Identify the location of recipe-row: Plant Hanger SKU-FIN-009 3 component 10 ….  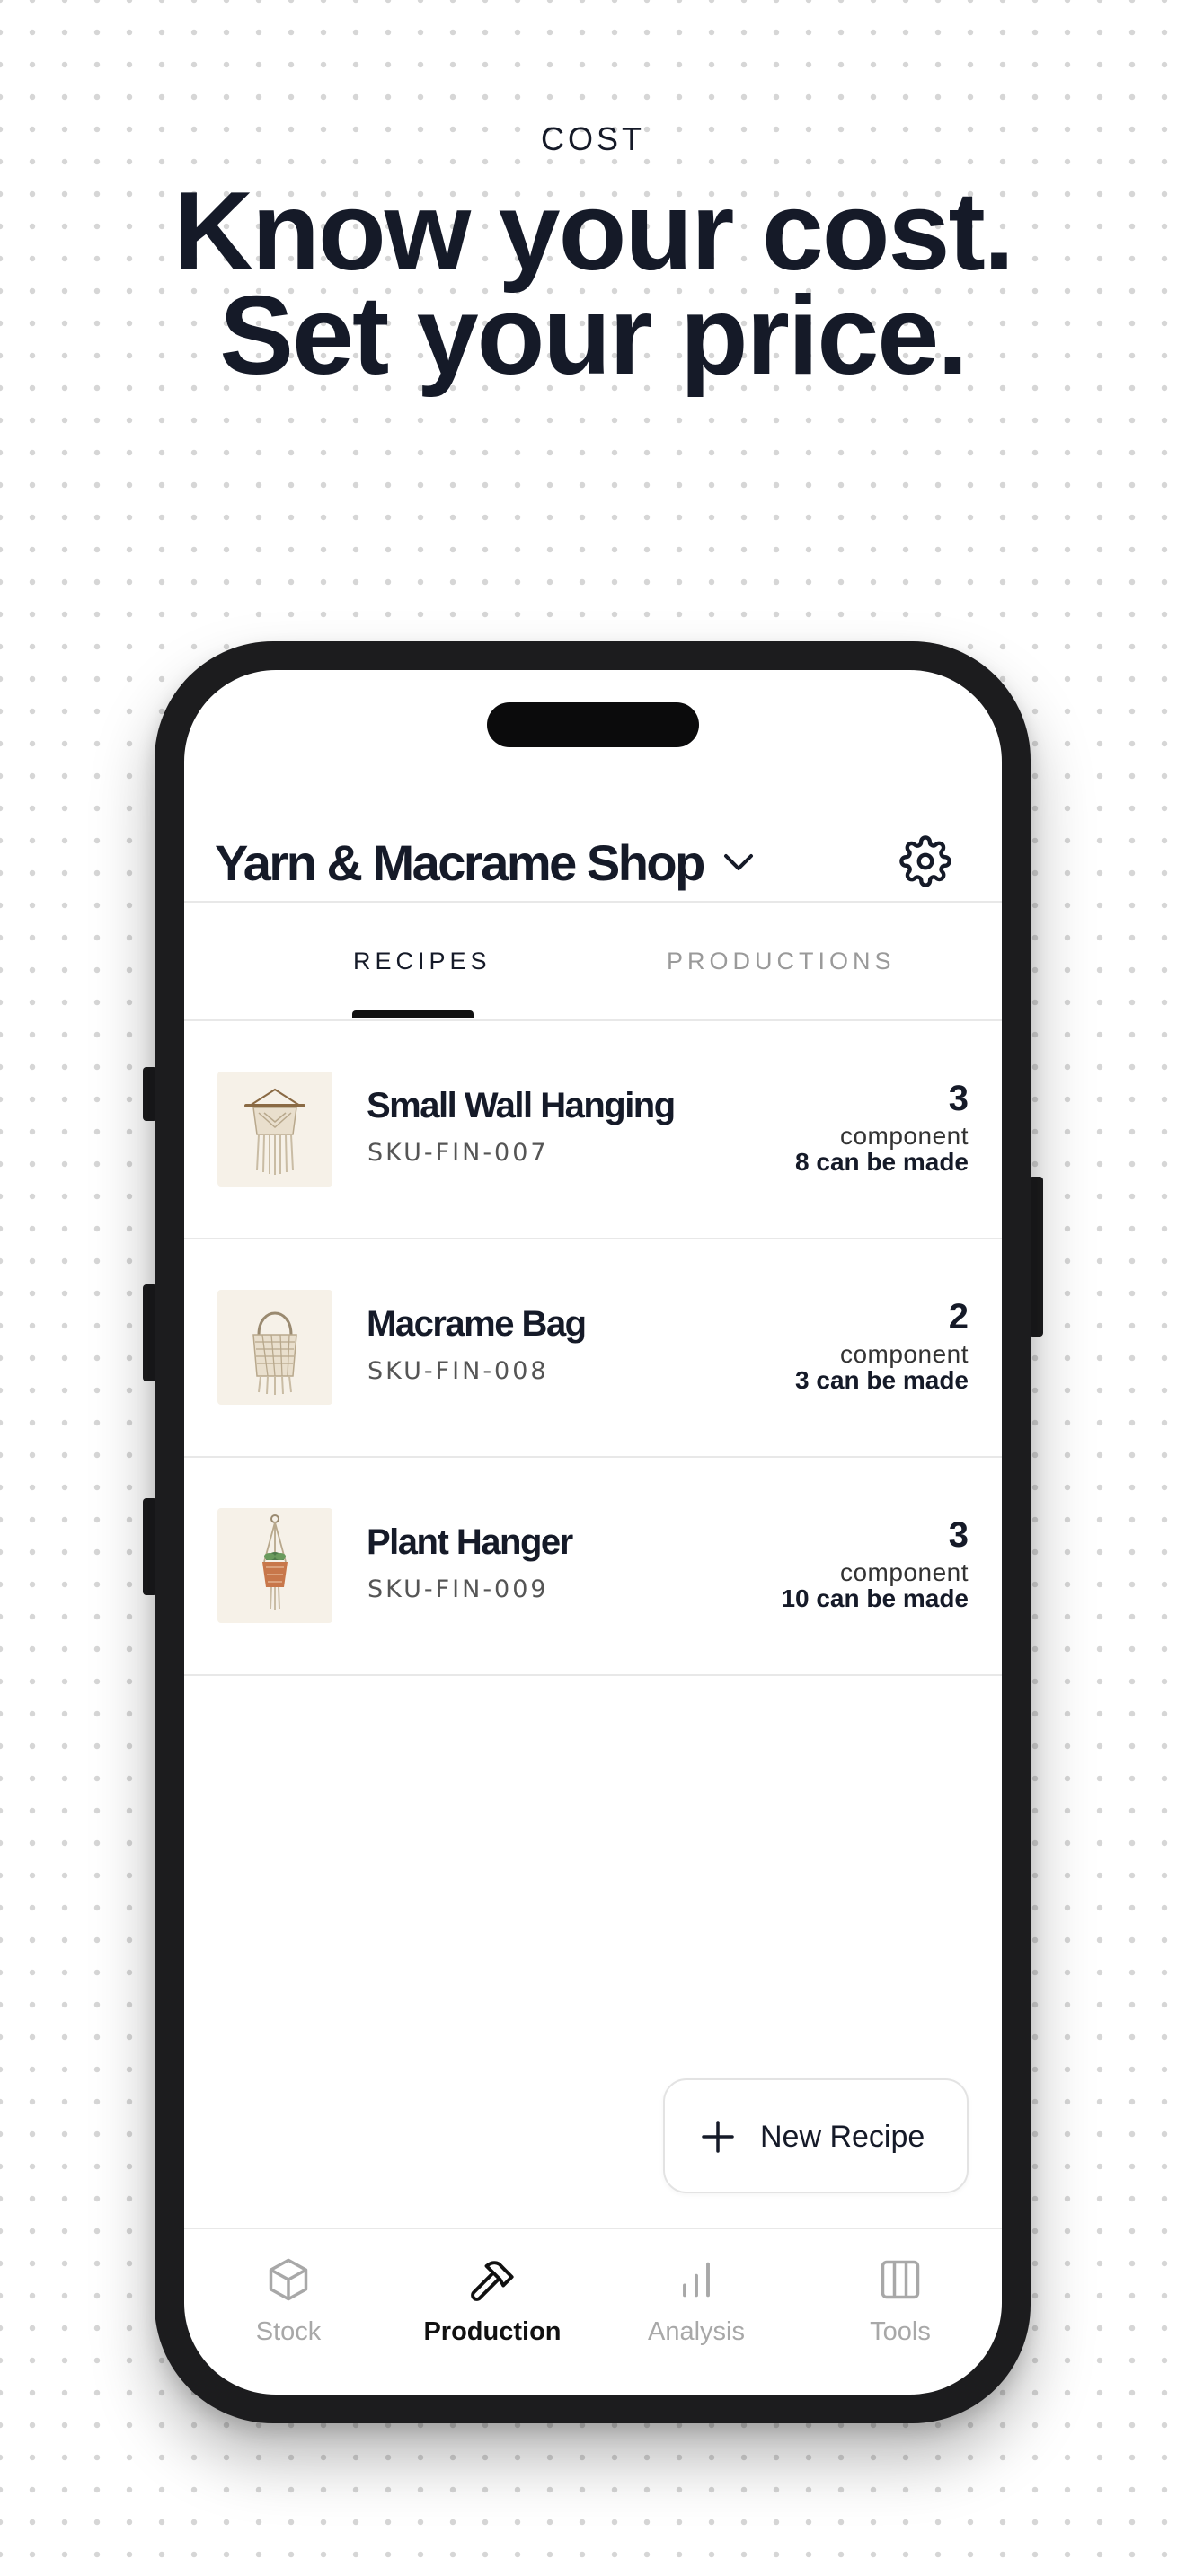
(593, 1567).